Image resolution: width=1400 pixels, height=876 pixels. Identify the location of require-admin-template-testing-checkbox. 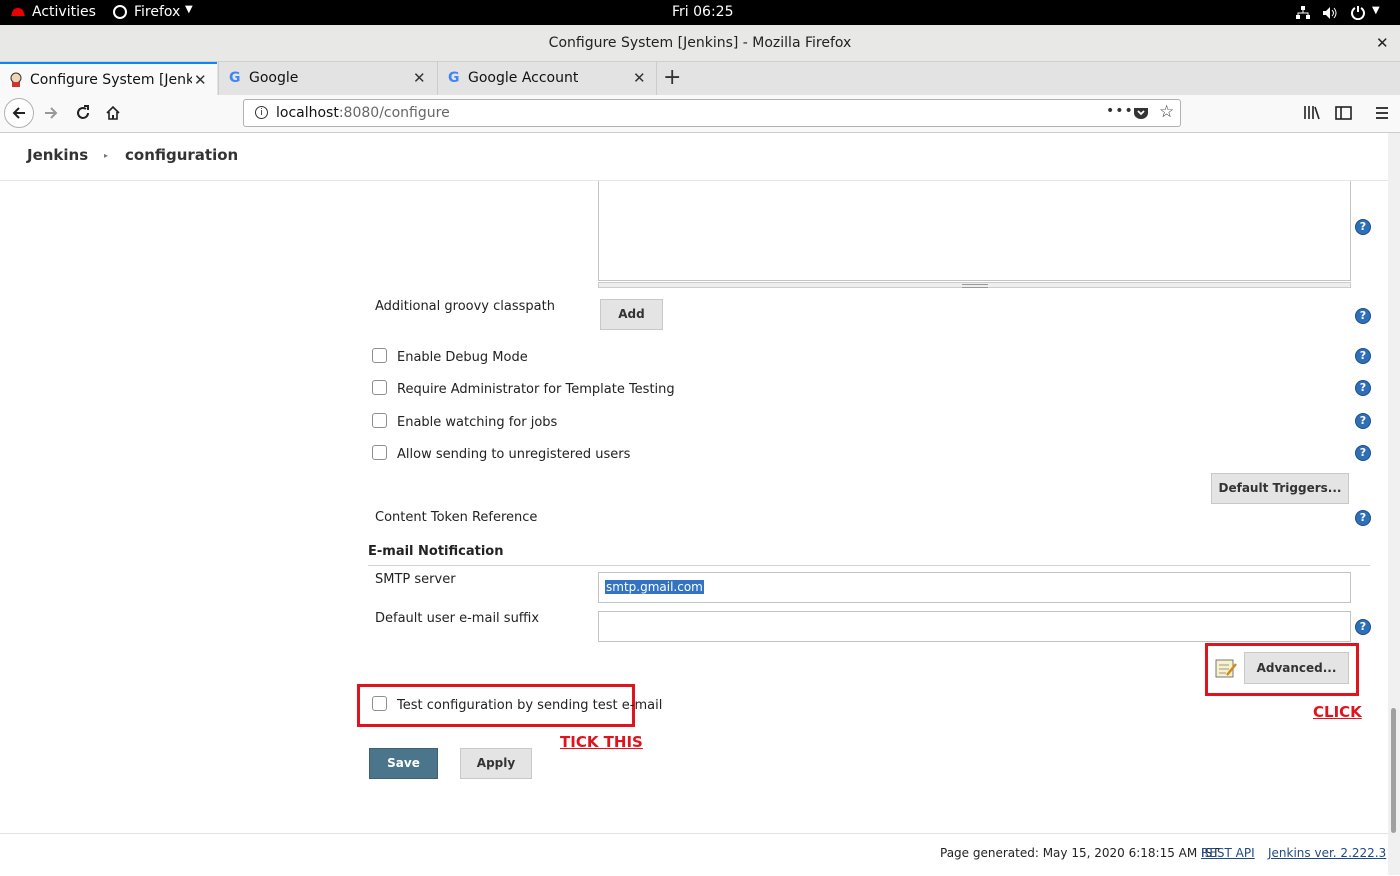
(379, 387).